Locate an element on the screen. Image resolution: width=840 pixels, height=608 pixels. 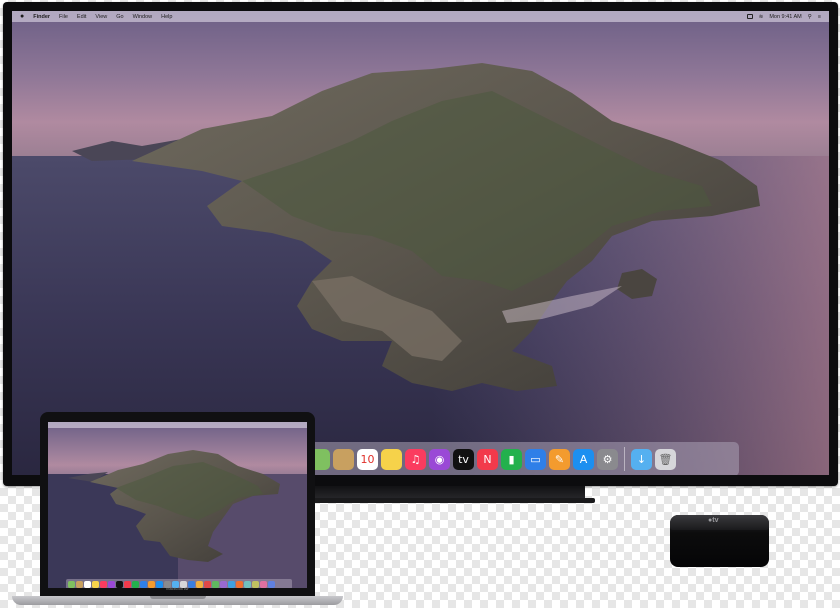
apple-menu-icon: ● is located at coordinates (22, 16).